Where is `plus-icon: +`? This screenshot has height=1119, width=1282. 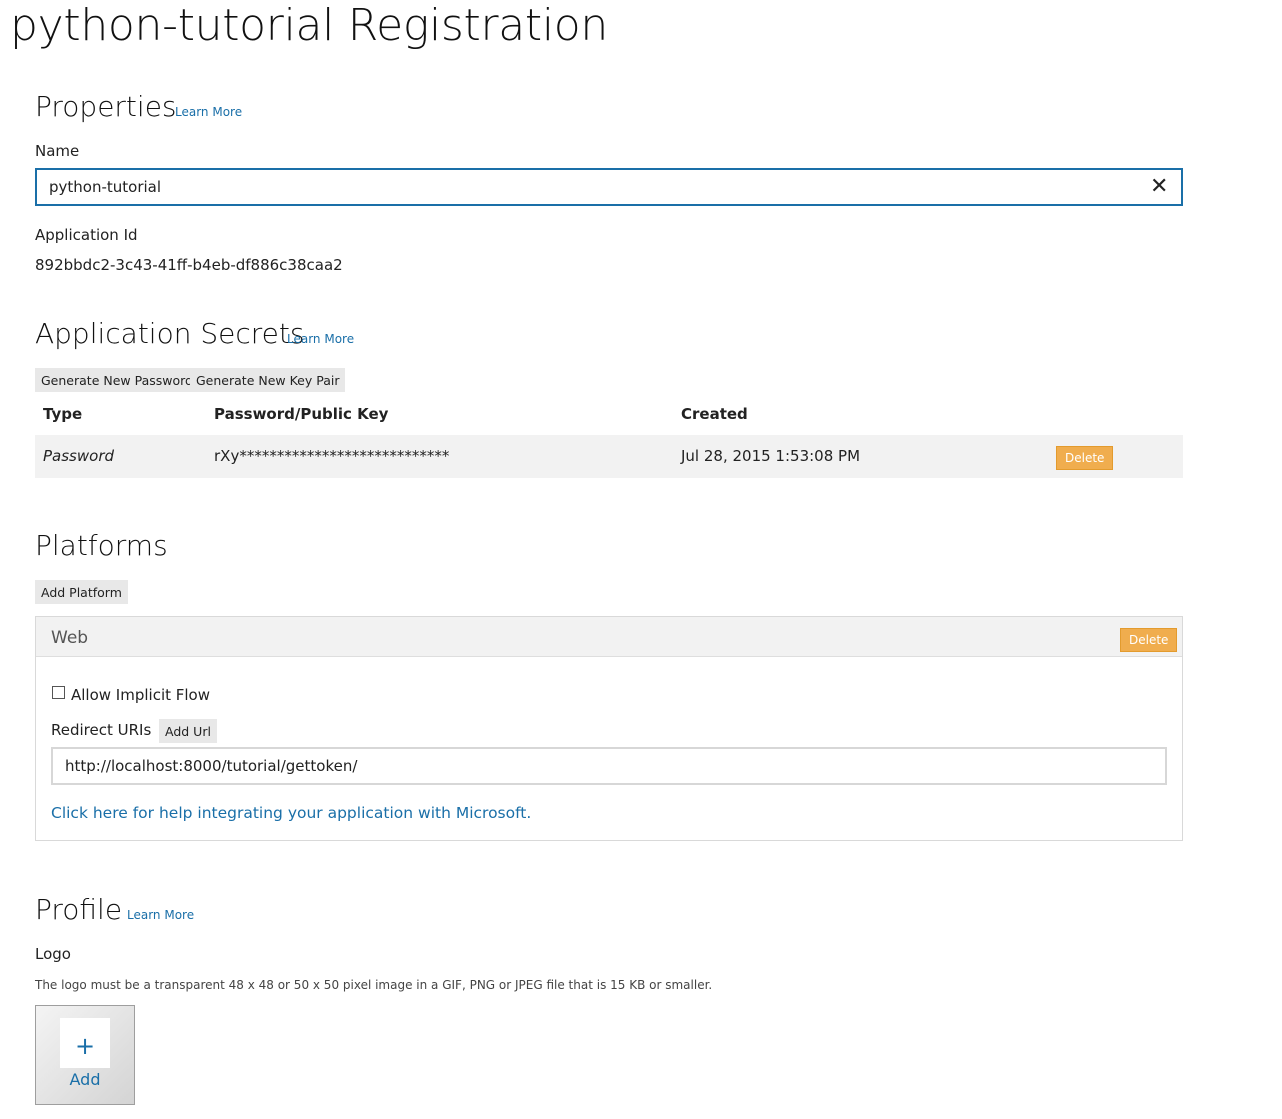 plus-icon: + is located at coordinates (85, 1046).